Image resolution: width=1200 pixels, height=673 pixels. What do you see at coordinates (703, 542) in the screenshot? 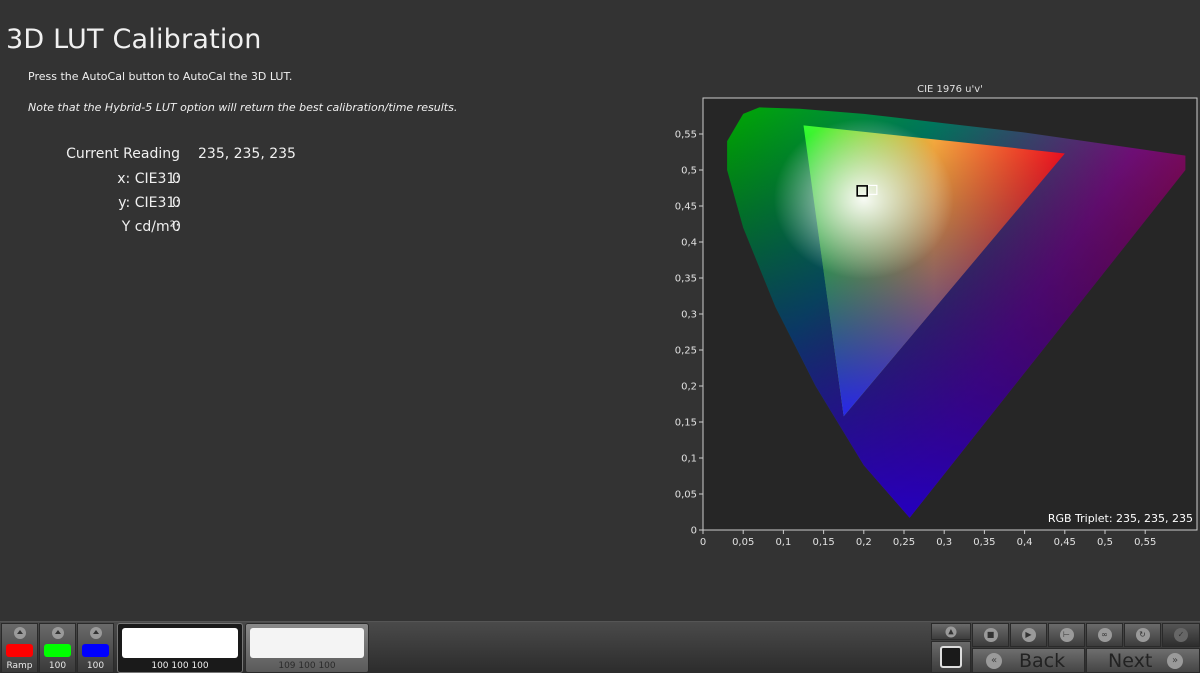
I see `x-tick-label: 0` at bounding box center [703, 542].